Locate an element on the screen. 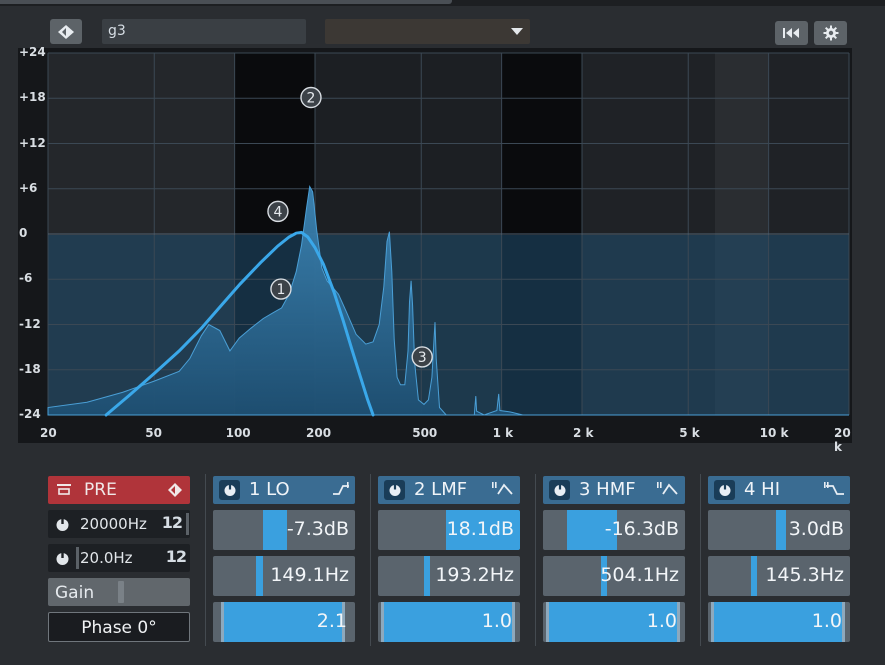  band-4-frequency: 145.3Hz is located at coordinates (779, 576).